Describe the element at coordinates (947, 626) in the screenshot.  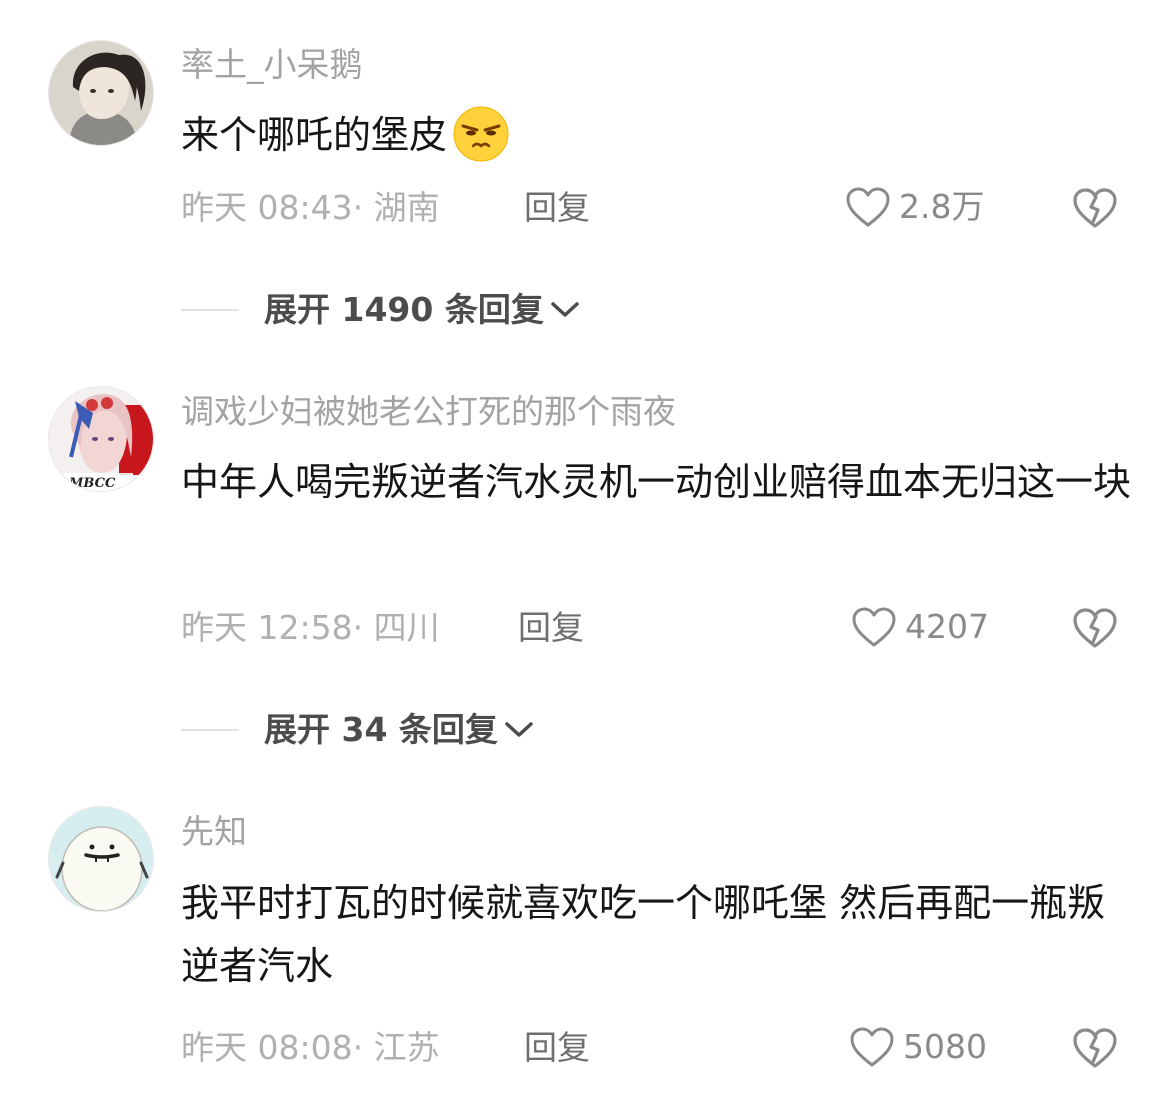
I see `like-count: 4207` at that location.